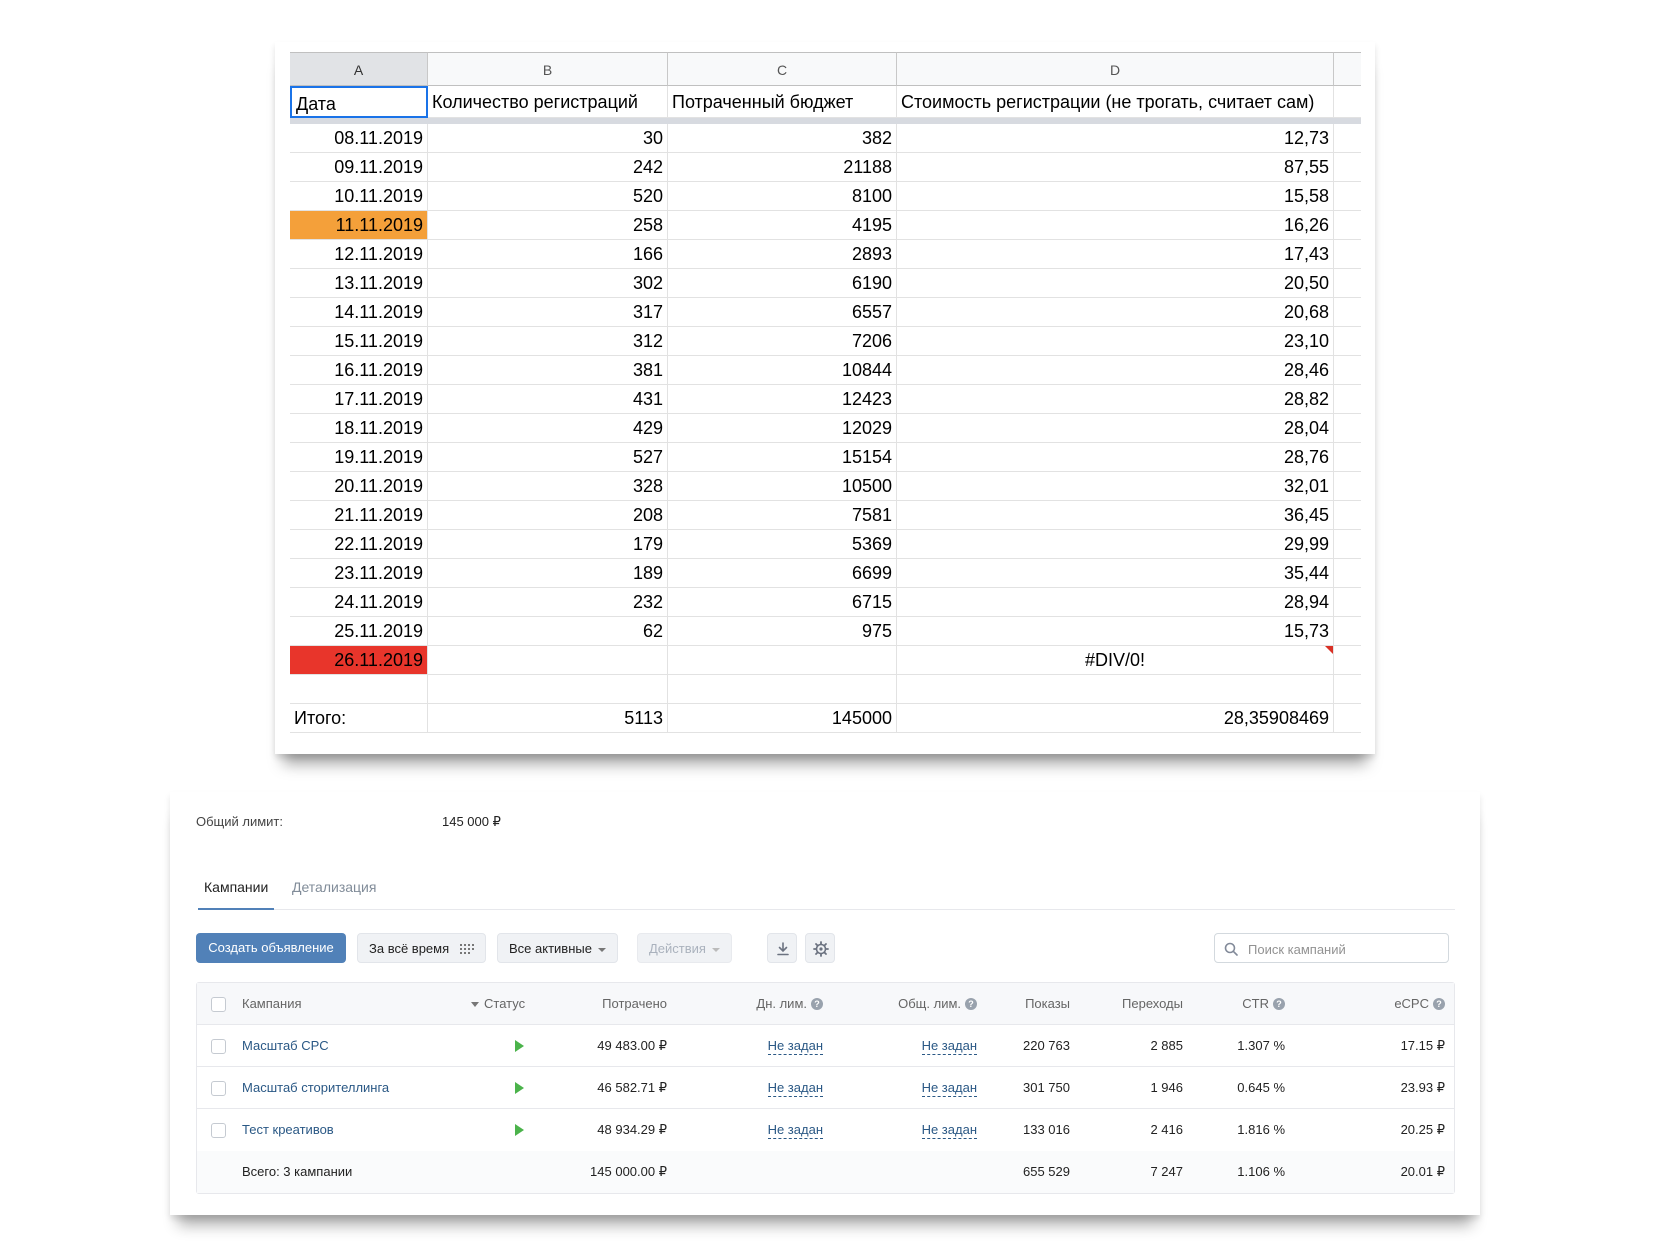 Image resolution: width=1680 pixels, height=1246 pixels. I want to click on cell-date: 16.11.2019, so click(359, 370).